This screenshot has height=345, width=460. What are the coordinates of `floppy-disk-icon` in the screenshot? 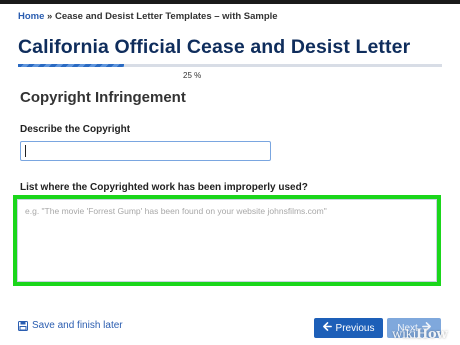 It's located at (23, 325).